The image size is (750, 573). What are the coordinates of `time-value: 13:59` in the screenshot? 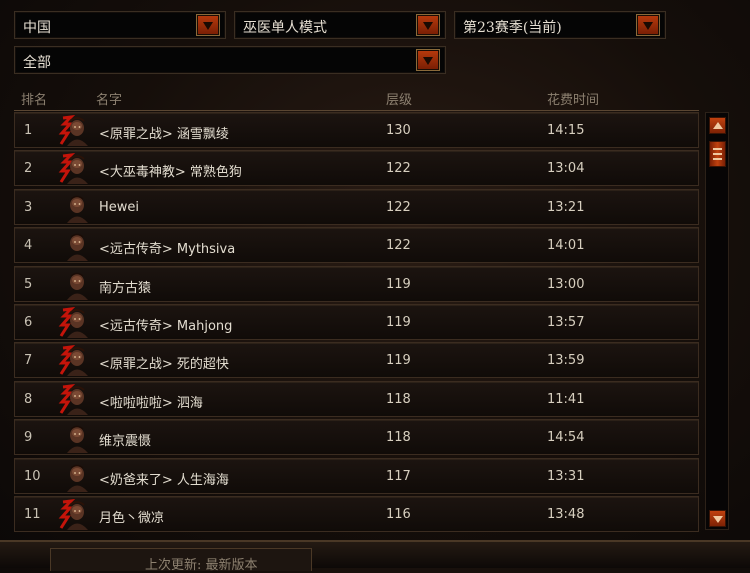 It's located at (566, 361).